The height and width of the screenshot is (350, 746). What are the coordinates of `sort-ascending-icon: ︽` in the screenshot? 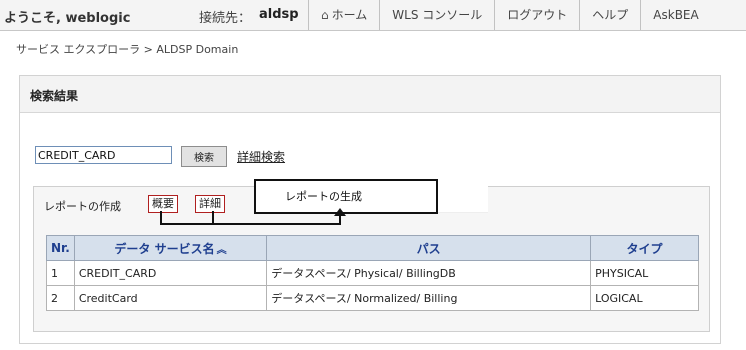 It's located at (222, 250).